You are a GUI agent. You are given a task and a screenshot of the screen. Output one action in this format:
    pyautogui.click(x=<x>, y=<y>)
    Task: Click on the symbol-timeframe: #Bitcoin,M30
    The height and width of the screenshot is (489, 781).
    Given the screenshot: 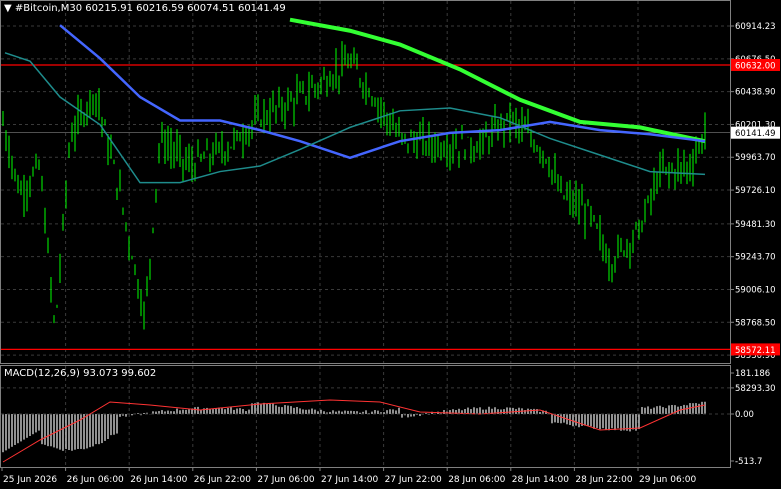 What is the action you would take?
    pyautogui.click(x=48, y=8)
    